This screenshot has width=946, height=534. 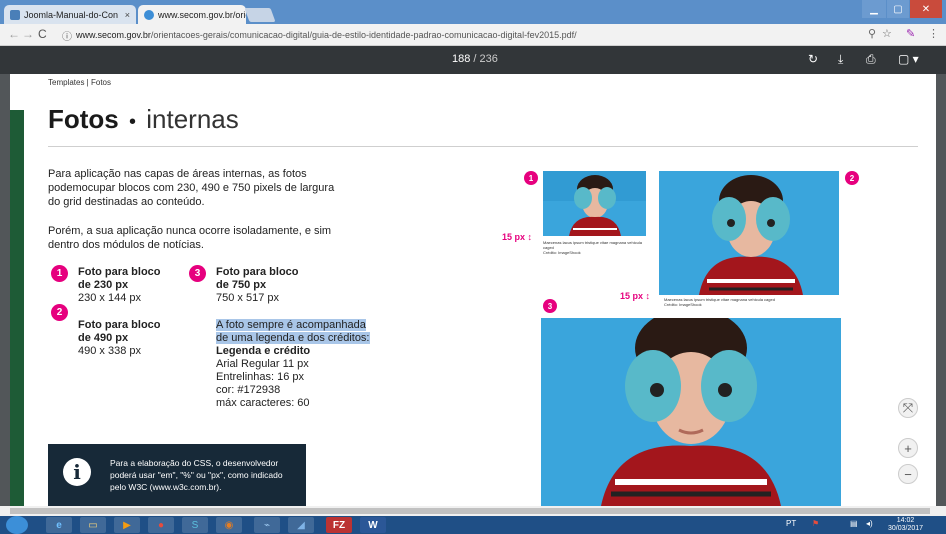 I want to click on tab-joomla-manual: Joomla-Manual-do-Con ×, so click(x=70, y=14).